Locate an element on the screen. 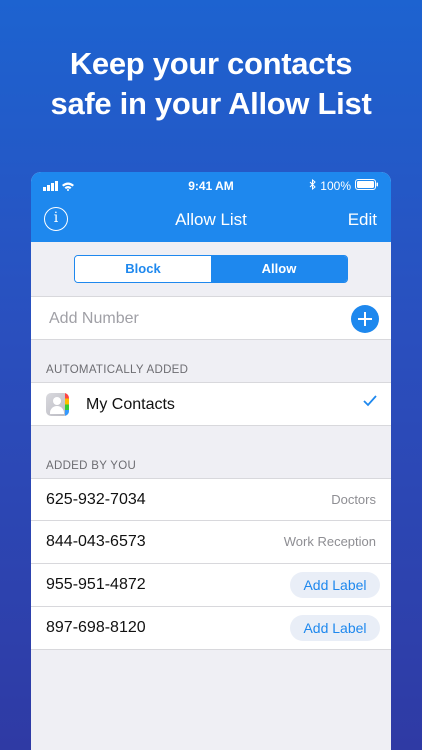  segmented-control: Block Allow is located at coordinates (211, 269).